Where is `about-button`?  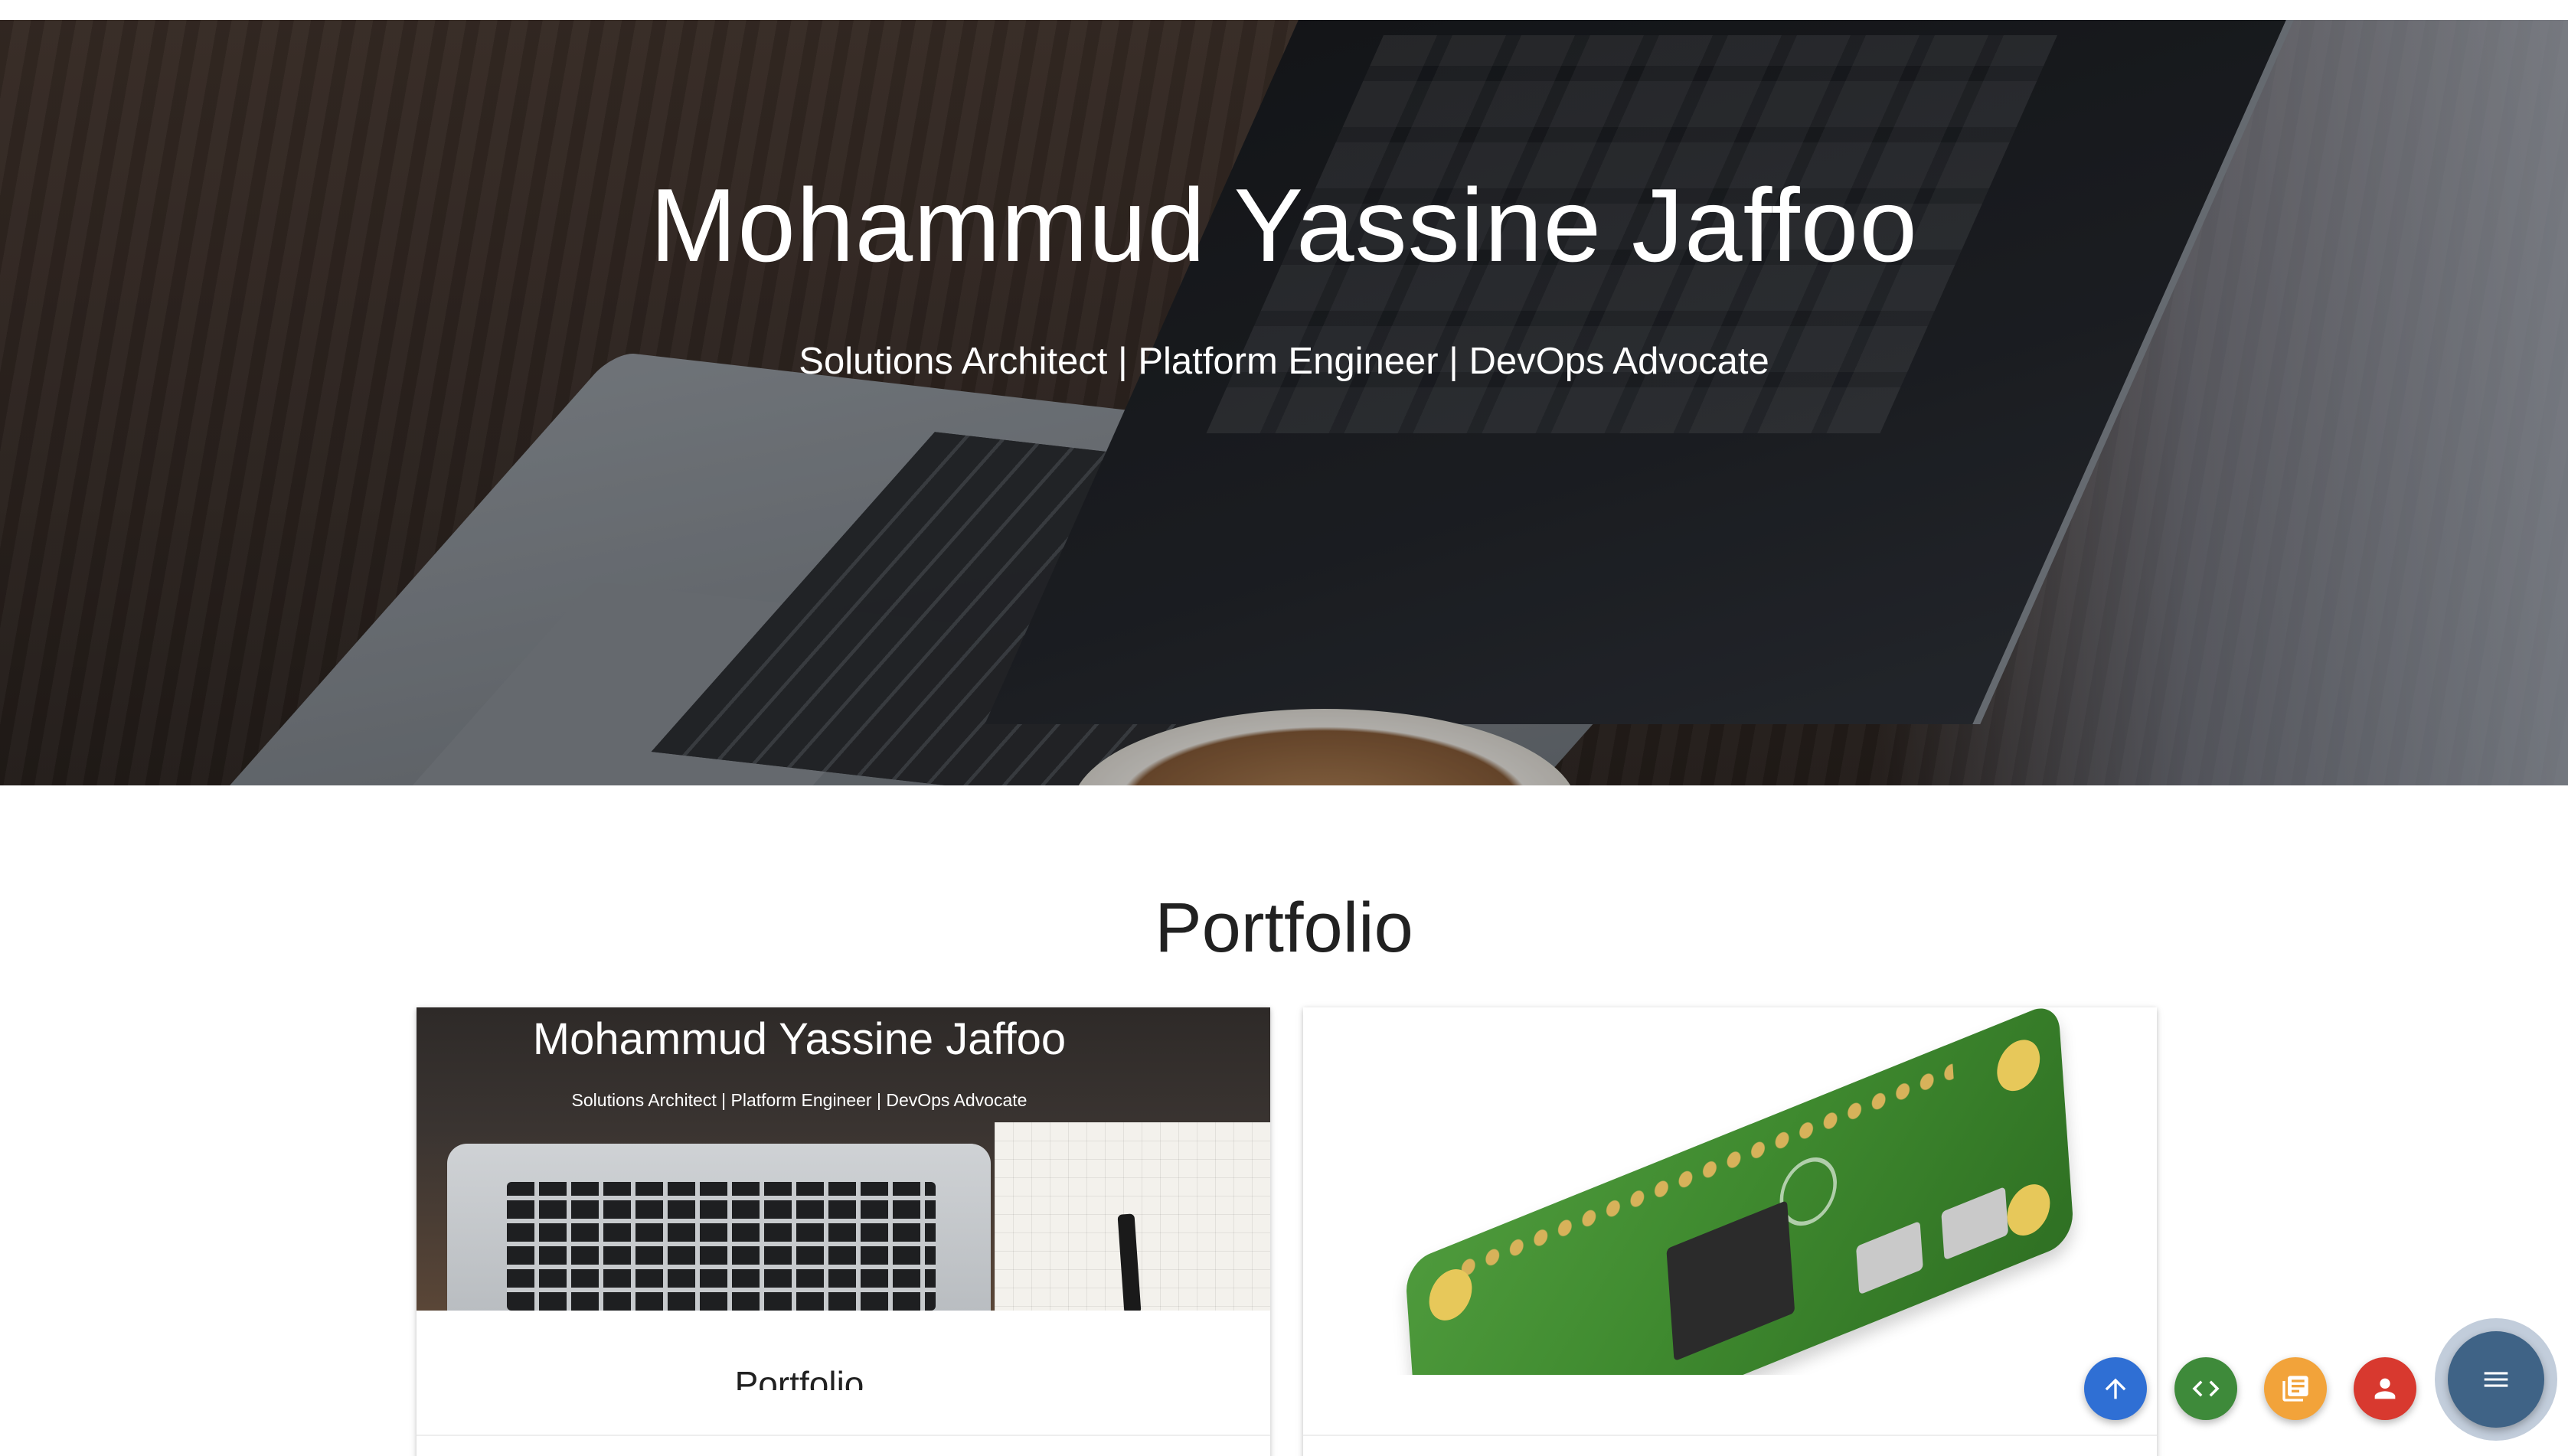 about-button is located at coordinates (2385, 1388).